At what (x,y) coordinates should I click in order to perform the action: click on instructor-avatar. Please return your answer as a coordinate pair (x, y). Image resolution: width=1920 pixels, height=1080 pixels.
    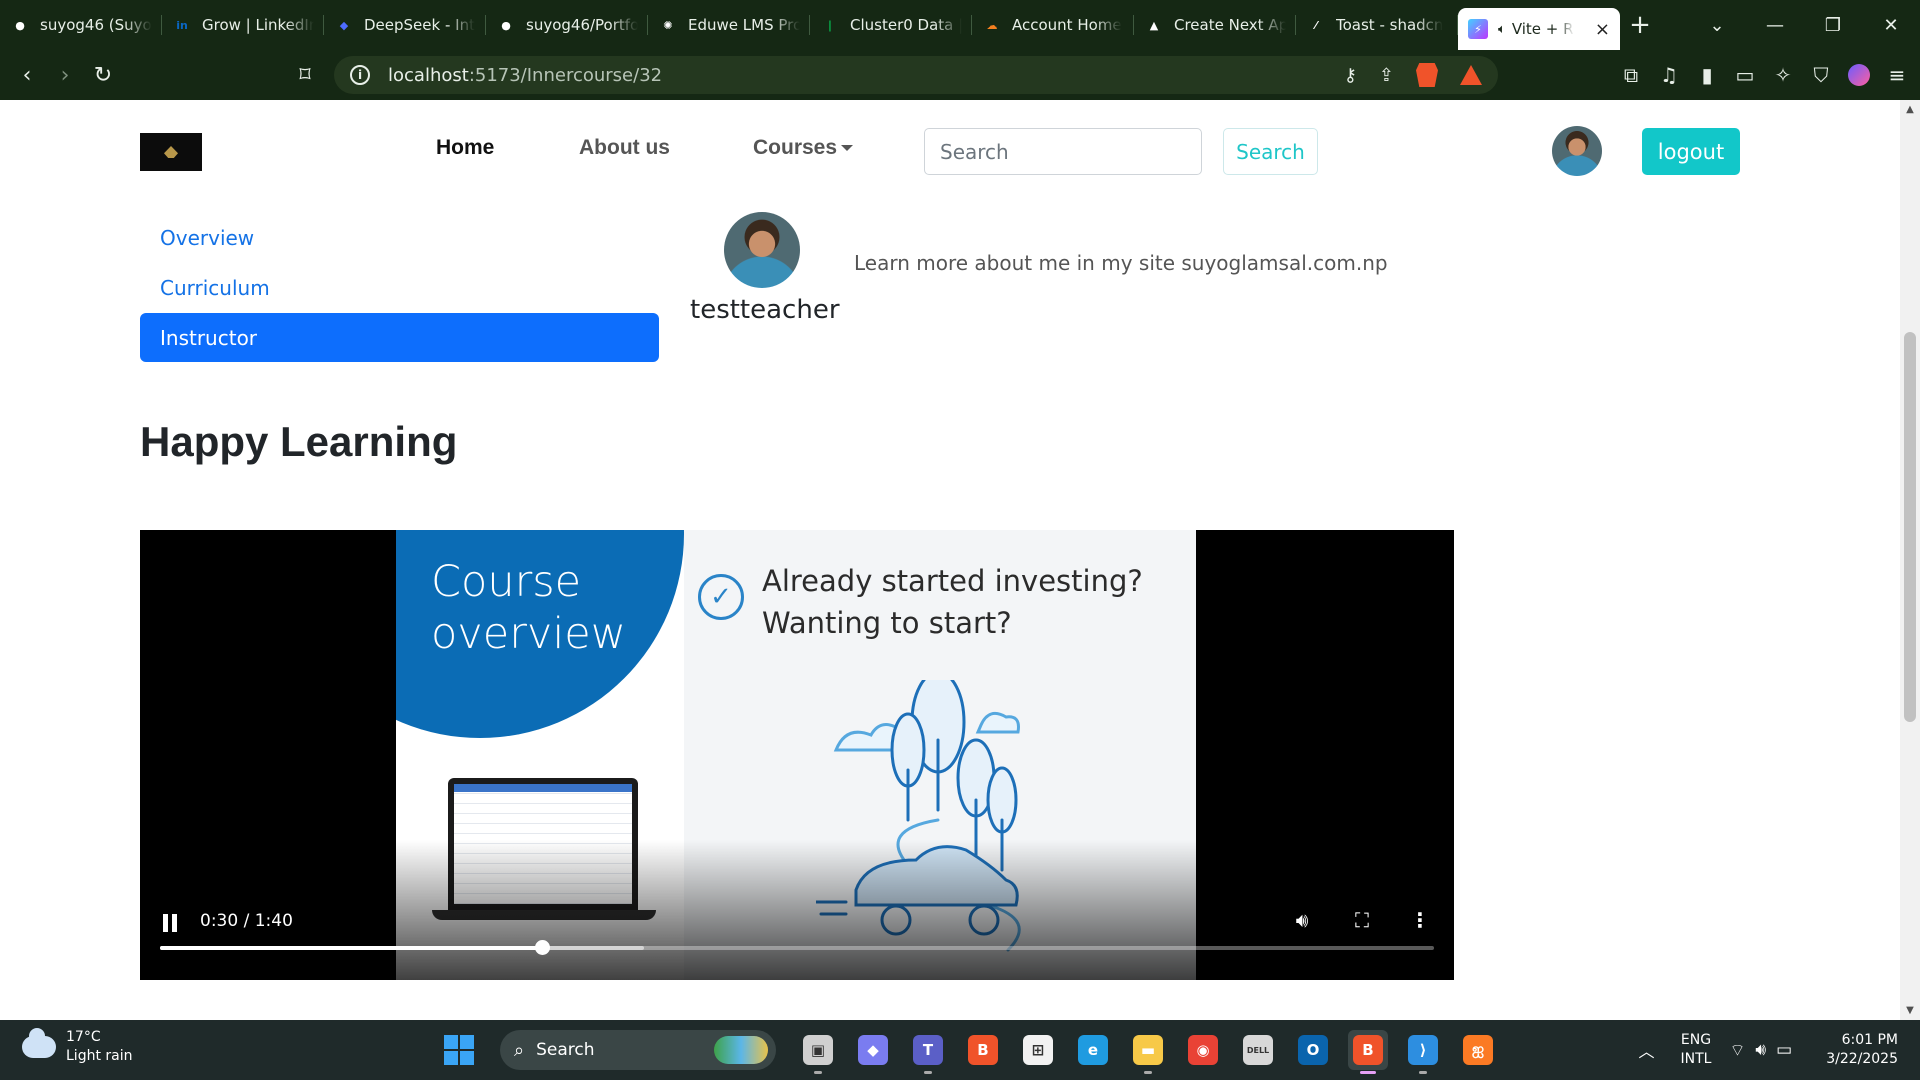
    Looking at the image, I should click on (762, 250).